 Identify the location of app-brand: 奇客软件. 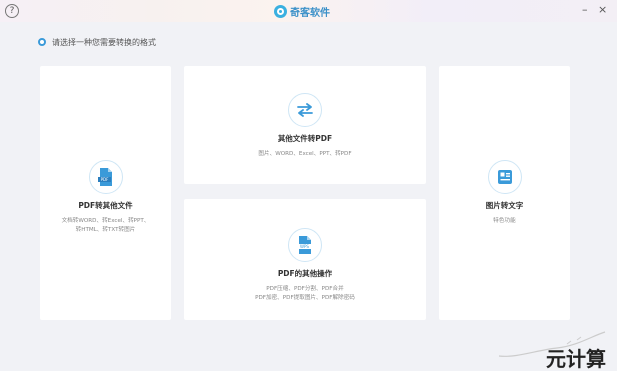
(302, 11).